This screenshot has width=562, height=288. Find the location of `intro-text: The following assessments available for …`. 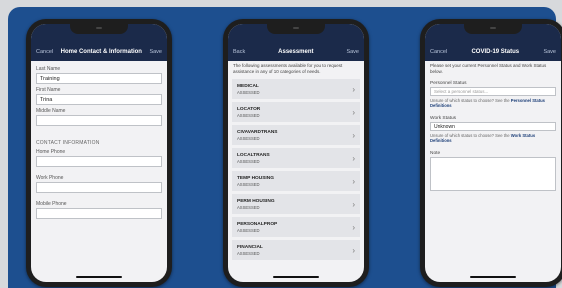

intro-text: The following assessments available for … is located at coordinates (288, 68).